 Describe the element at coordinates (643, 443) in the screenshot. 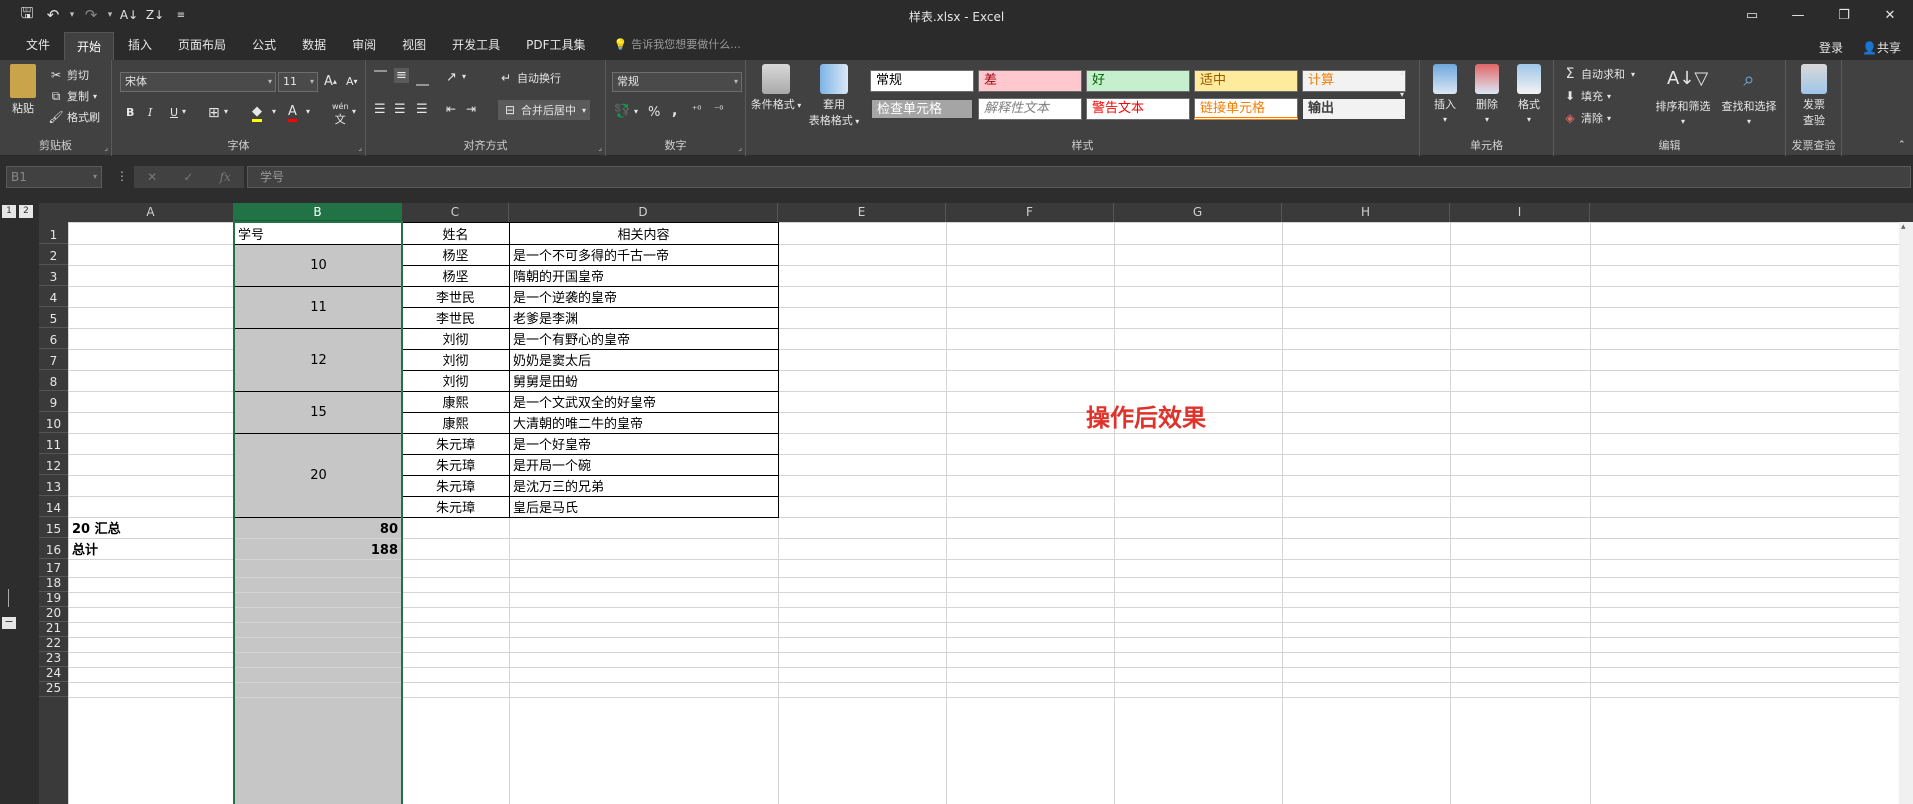

I see `cell-d11: 是一个好皇帝` at that location.